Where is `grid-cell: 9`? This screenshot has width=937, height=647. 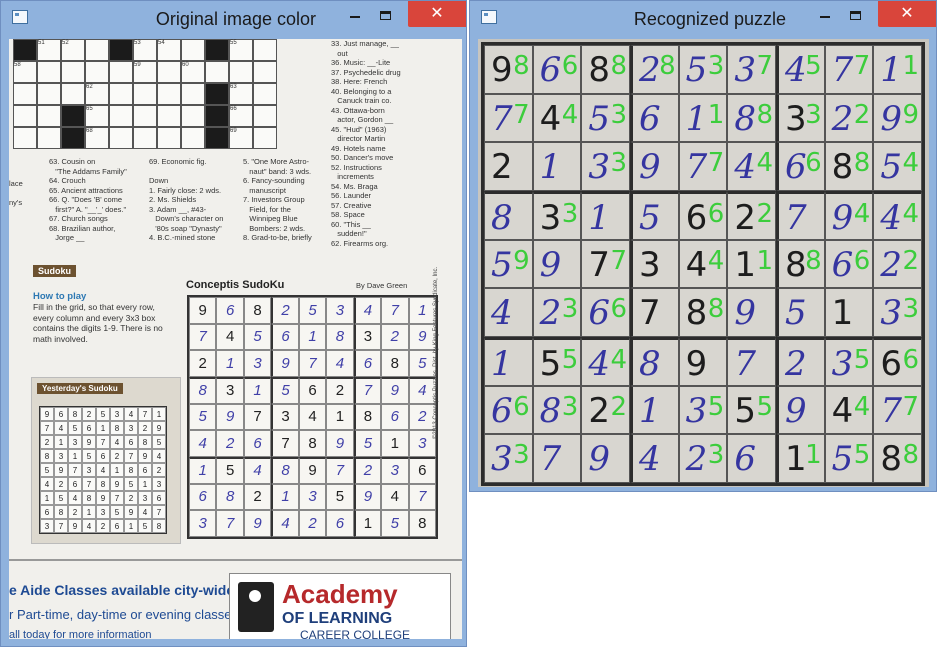
grid-cell: 9 is located at coordinates (703, 361).